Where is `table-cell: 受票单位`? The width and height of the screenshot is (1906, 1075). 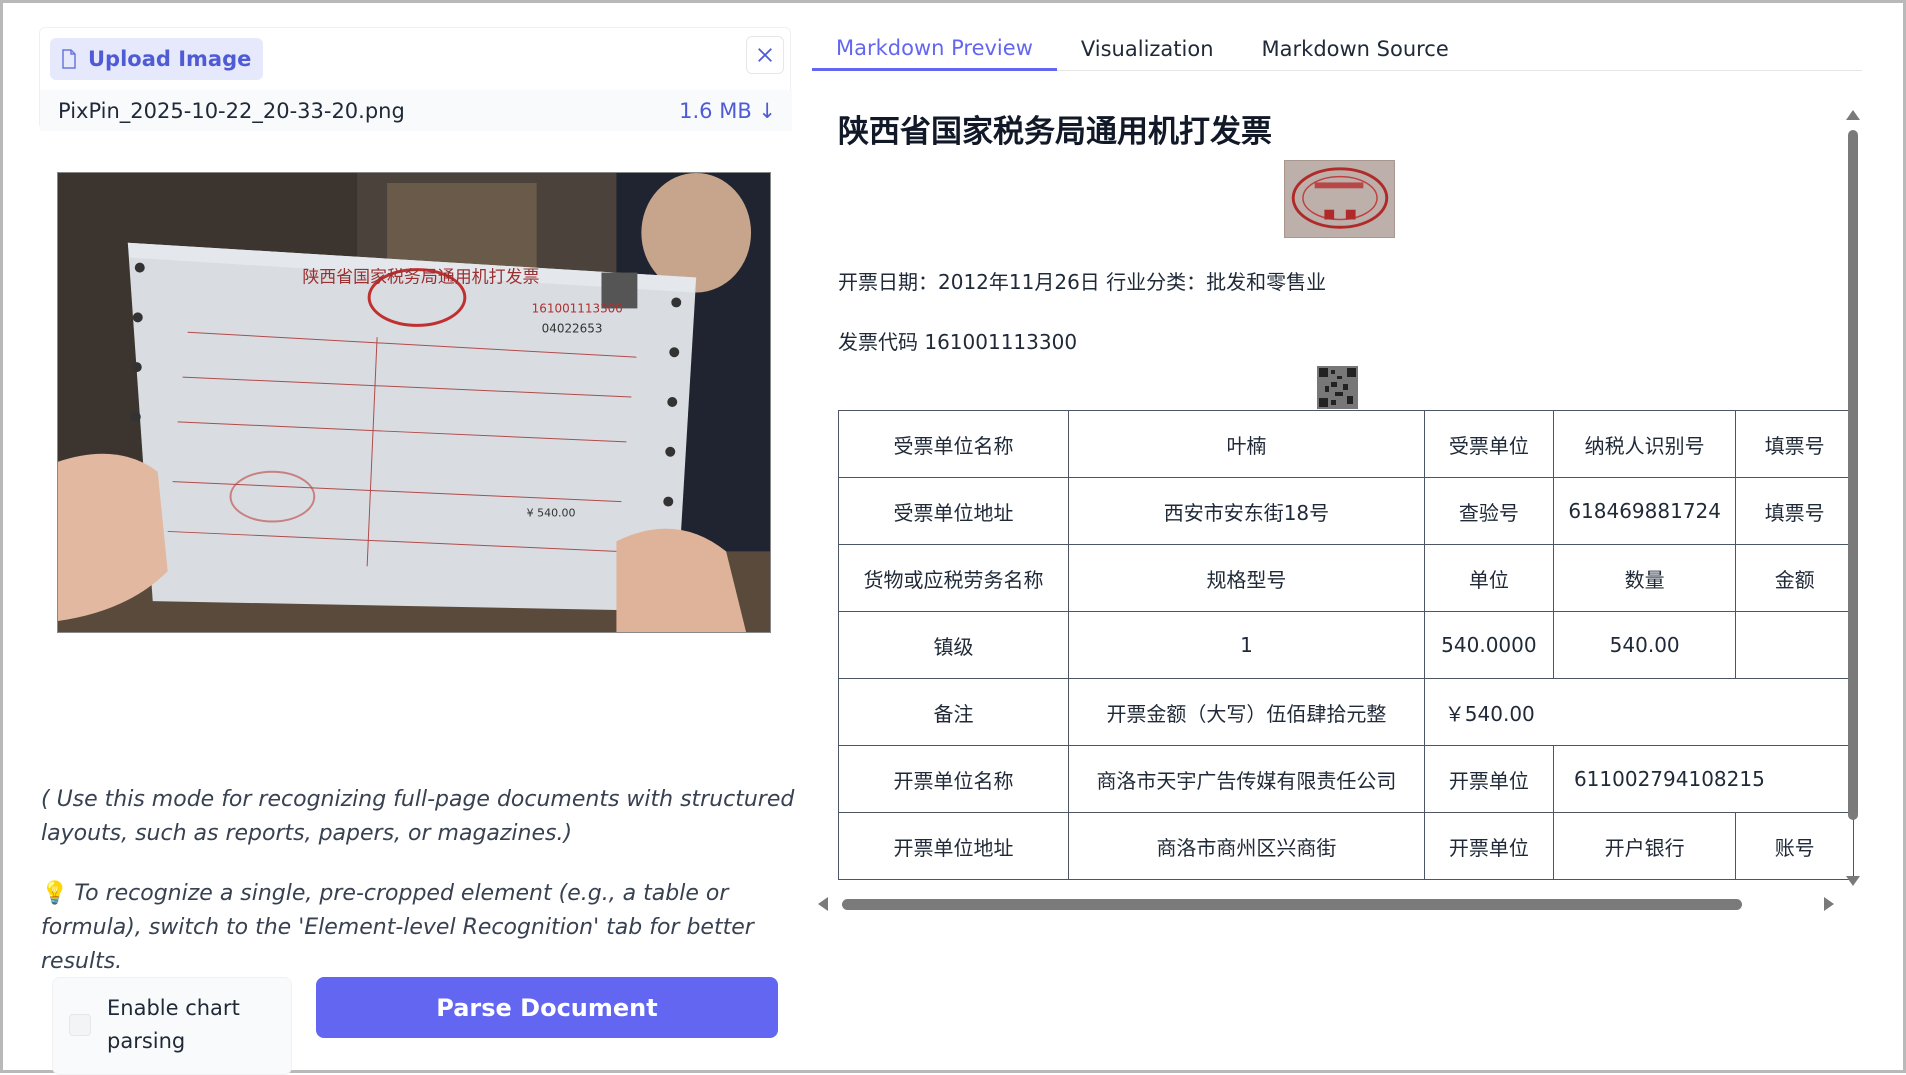
table-cell: 受票单位 is located at coordinates (1488, 444).